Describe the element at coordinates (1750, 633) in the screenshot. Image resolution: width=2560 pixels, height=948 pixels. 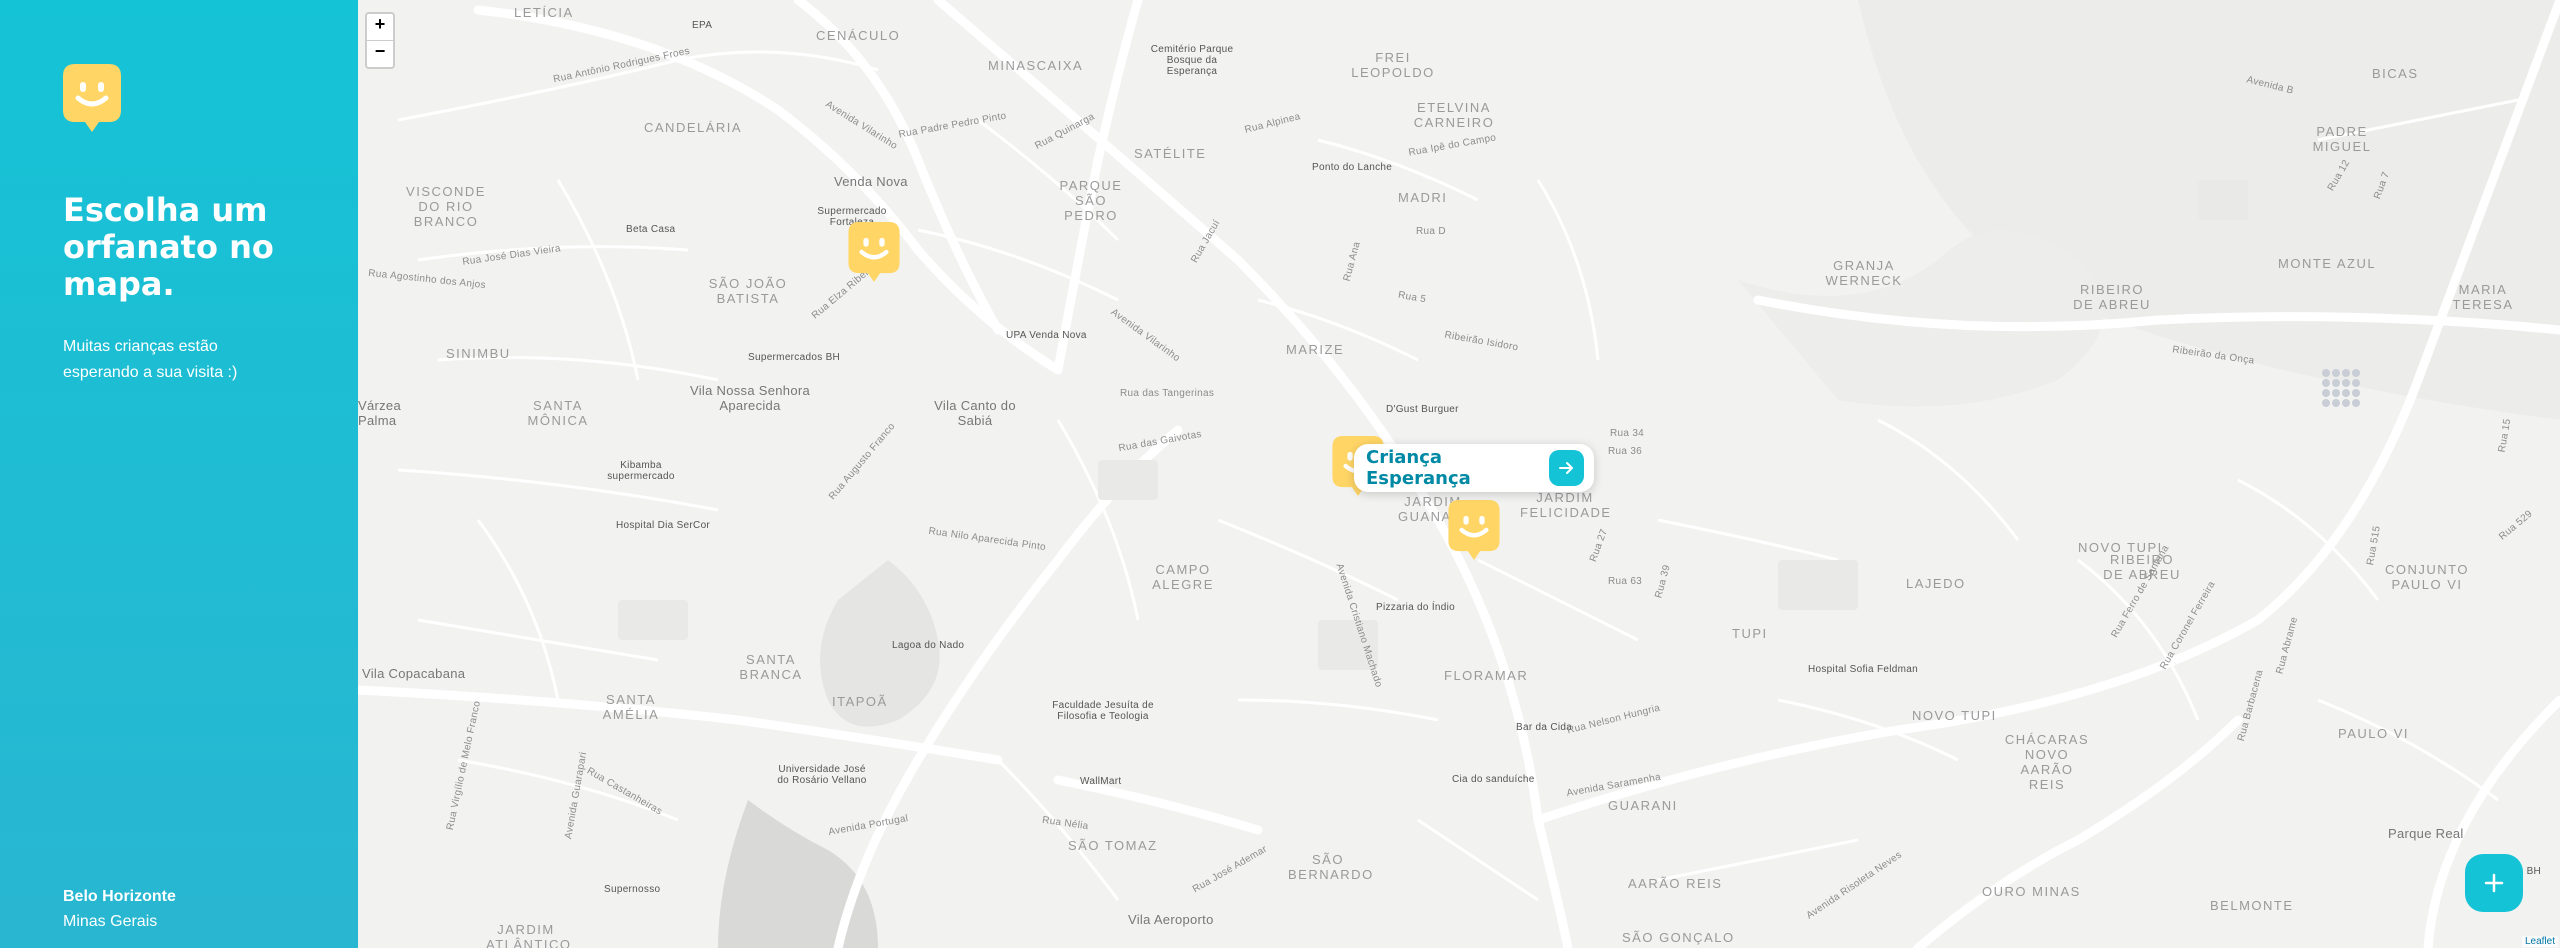
I see `district-label: TUPI` at that location.